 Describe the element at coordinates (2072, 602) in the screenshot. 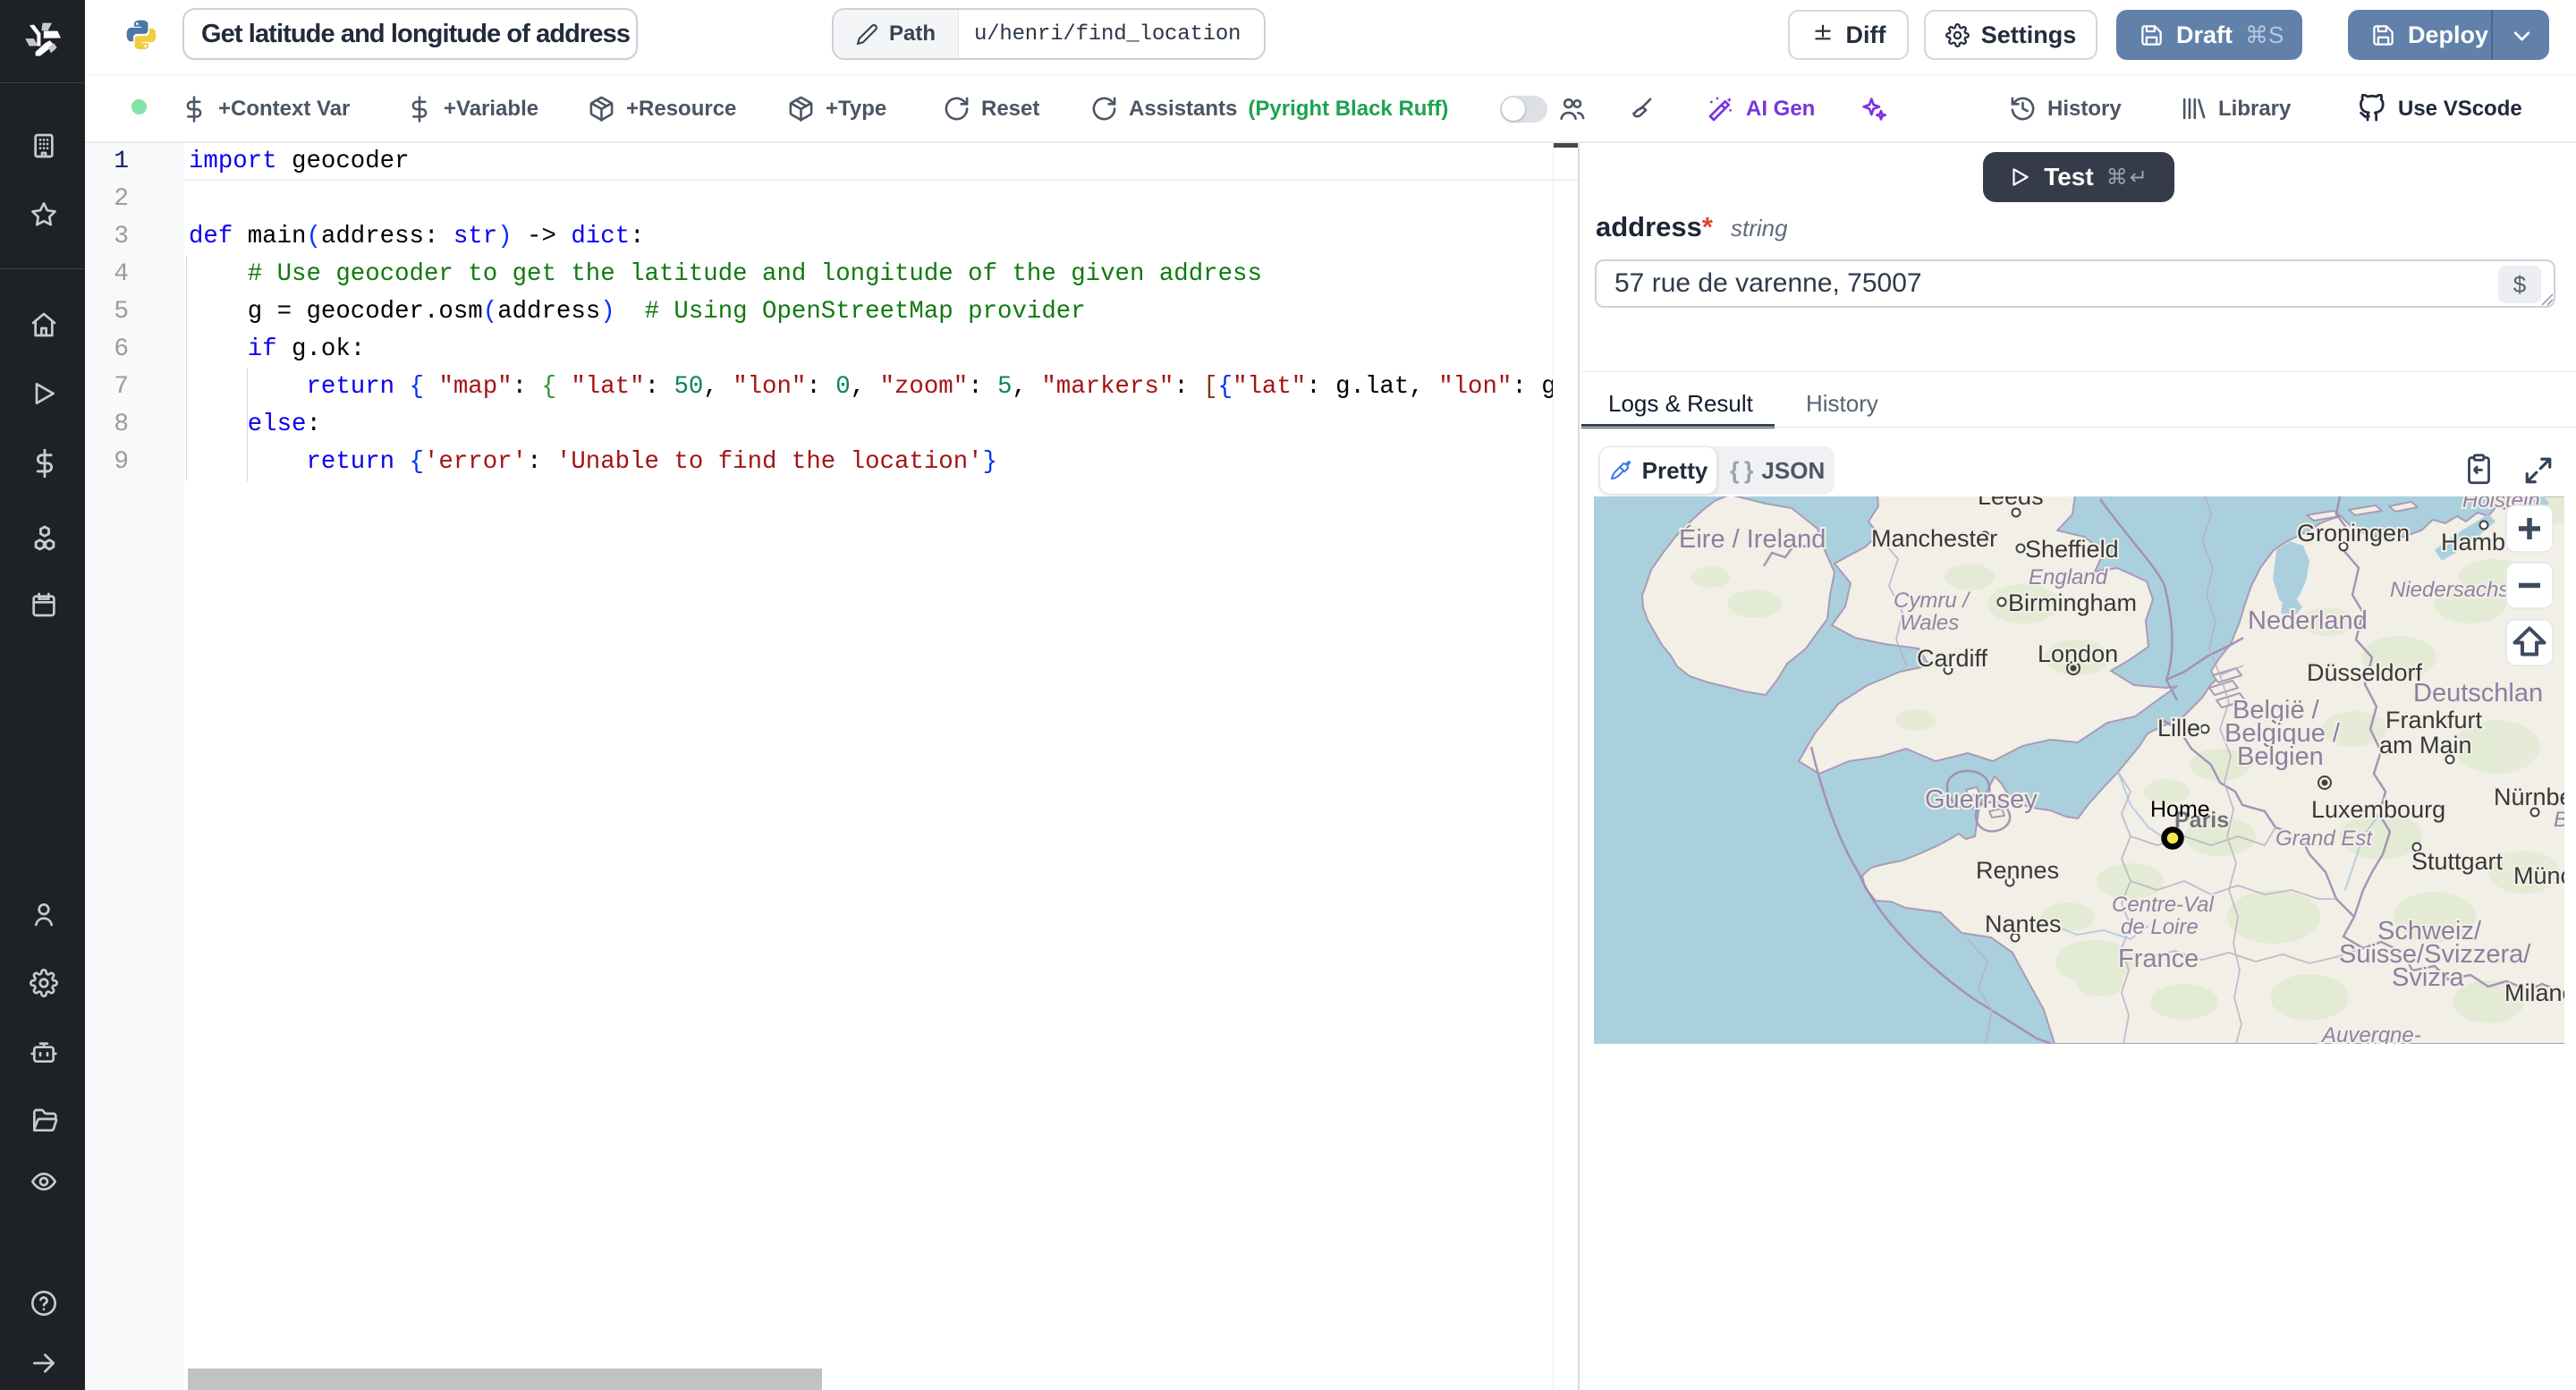

I see `svg-text: Birmingham` at that location.